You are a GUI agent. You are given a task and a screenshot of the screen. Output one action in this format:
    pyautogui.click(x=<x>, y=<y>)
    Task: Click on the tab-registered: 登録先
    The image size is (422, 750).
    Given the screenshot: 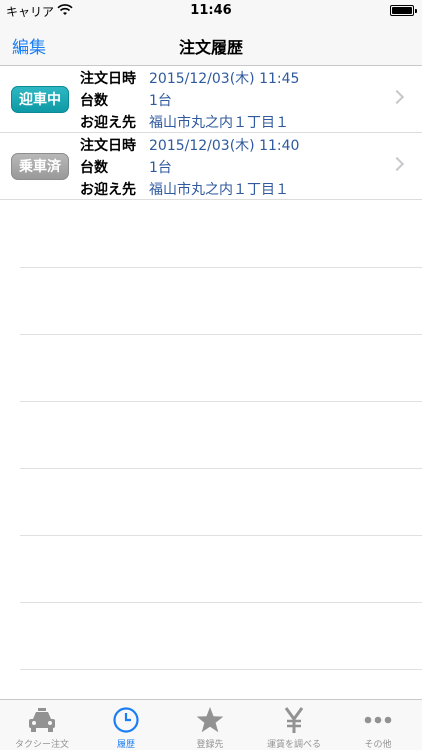 What is the action you would take?
    pyautogui.click(x=210, y=725)
    